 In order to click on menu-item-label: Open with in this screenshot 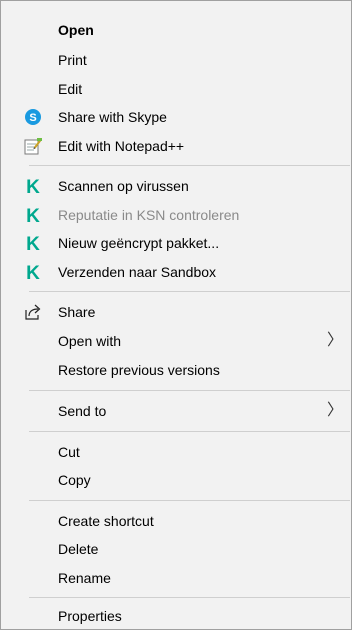, I will do `click(90, 341)`.